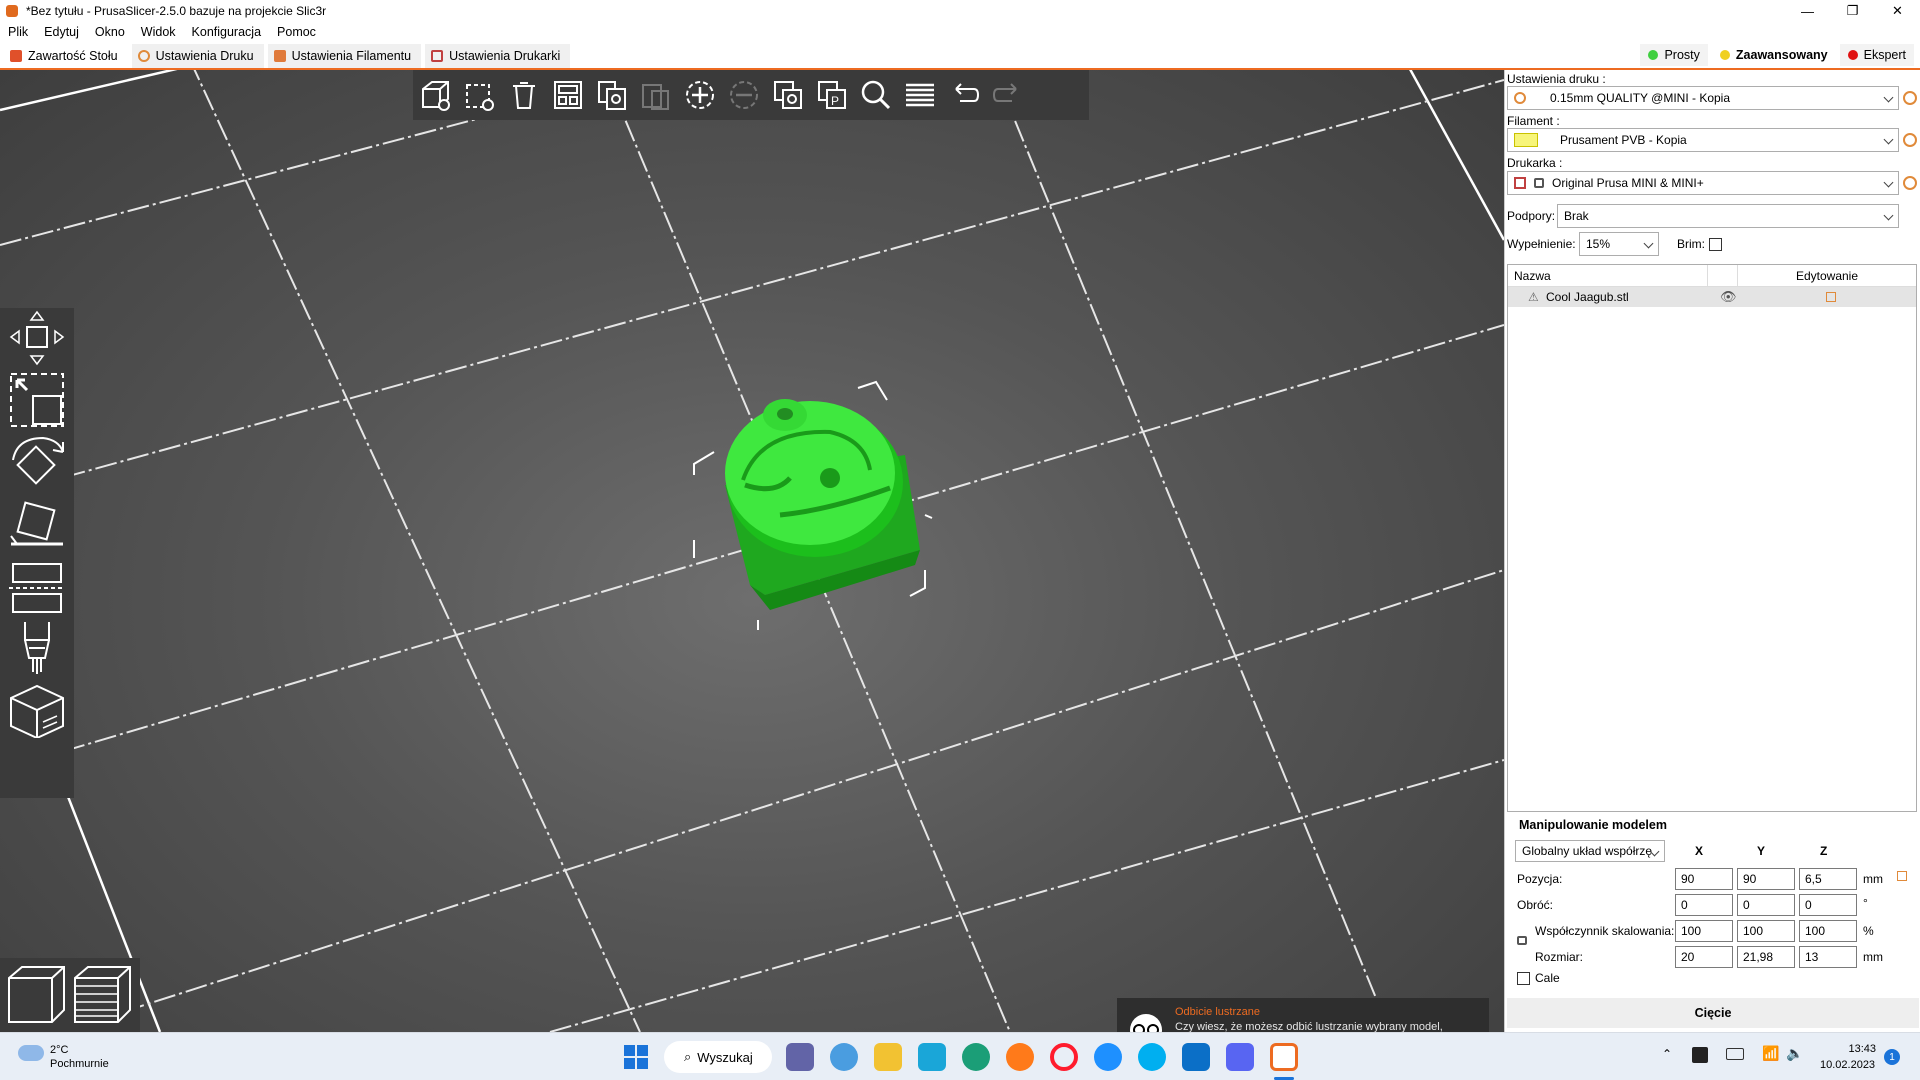  I want to click on cut-tool, so click(37, 586).